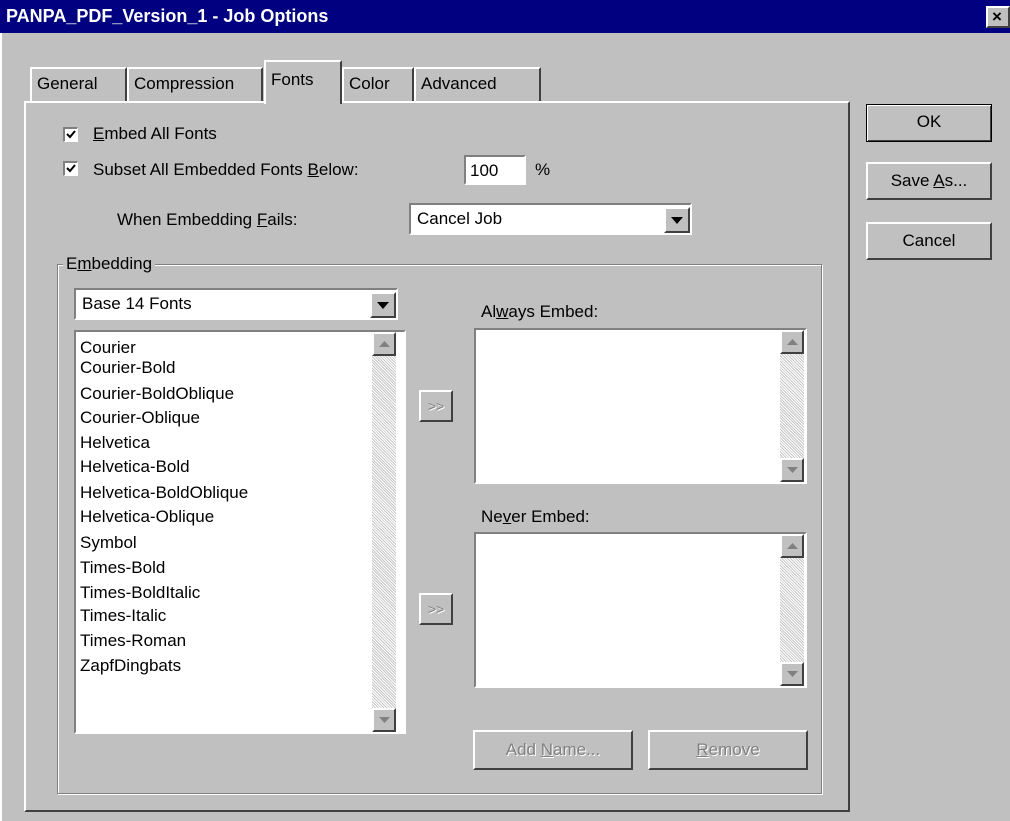 The image size is (1010, 821). Describe the element at coordinates (540, 311) in the screenshot. I see `always-embed-label: Always Embed:` at that location.